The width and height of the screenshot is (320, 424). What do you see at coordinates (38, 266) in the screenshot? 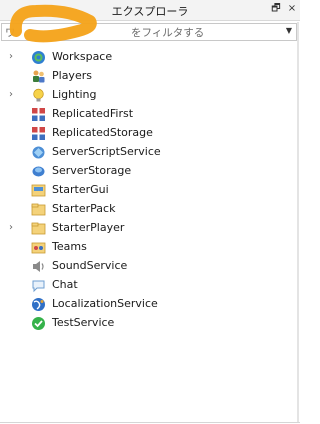
I see `sound-service-icon` at bounding box center [38, 266].